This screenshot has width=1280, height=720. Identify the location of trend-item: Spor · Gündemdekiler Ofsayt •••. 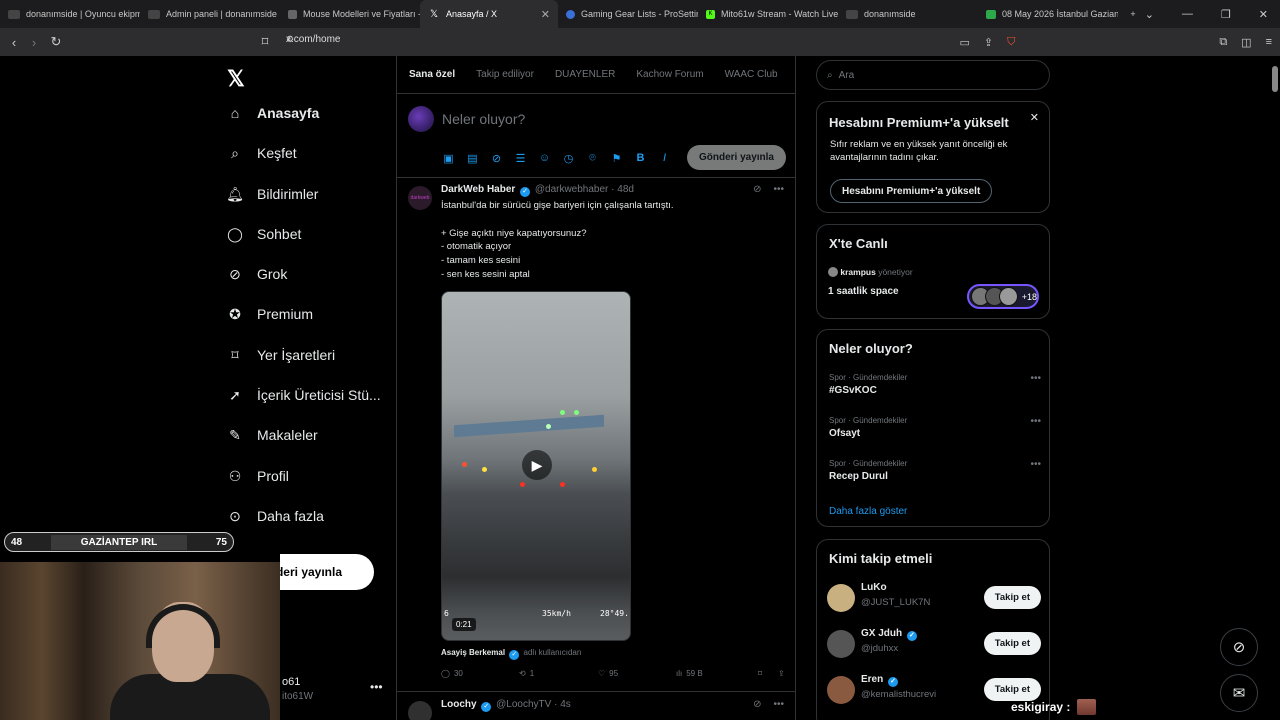
(935, 427).